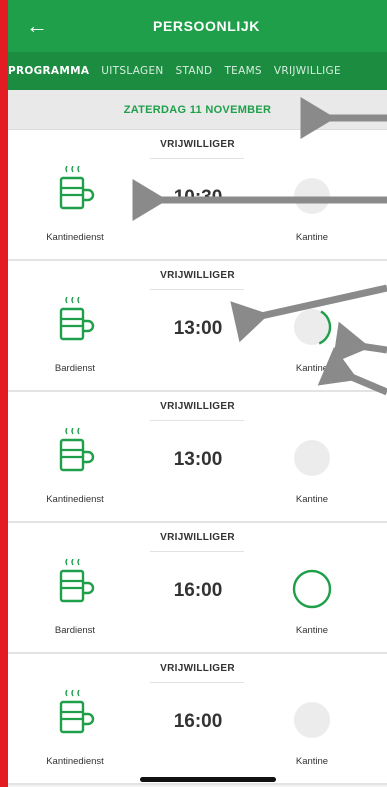 The width and height of the screenshot is (387, 787). What do you see at coordinates (132, 71) in the screenshot?
I see `tab-uitslagen: UITSLAGEN` at bounding box center [132, 71].